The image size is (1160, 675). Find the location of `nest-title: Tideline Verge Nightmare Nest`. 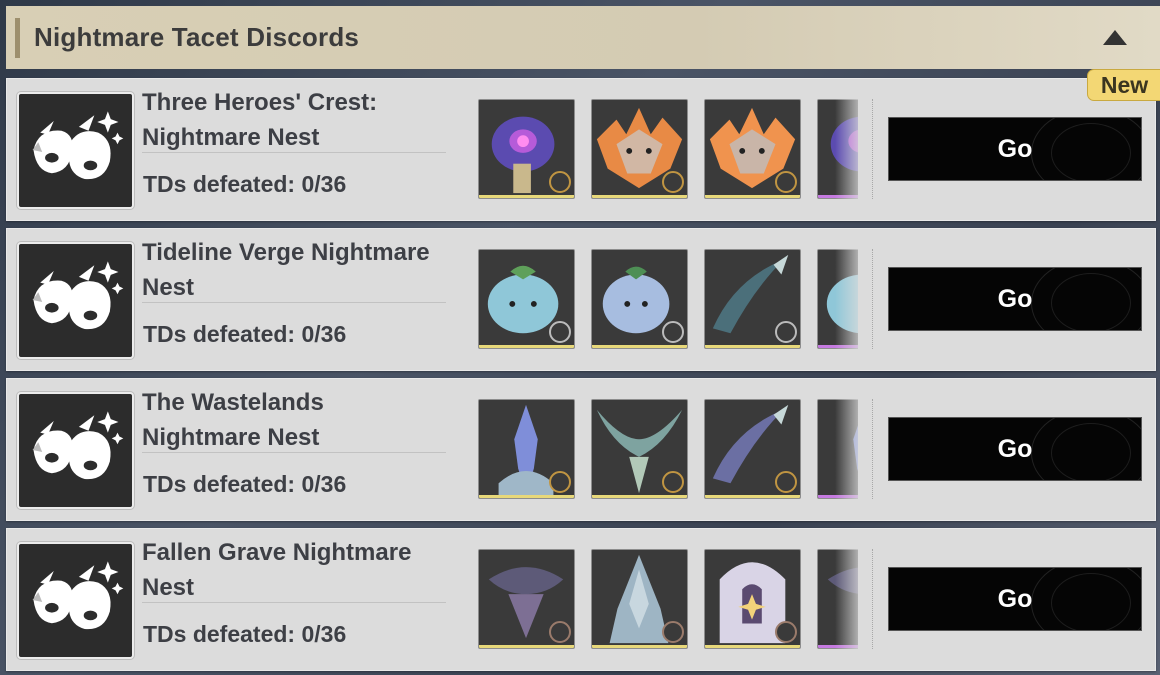

nest-title: Tideline Verge Nightmare Nest is located at coordinates (286, 270).